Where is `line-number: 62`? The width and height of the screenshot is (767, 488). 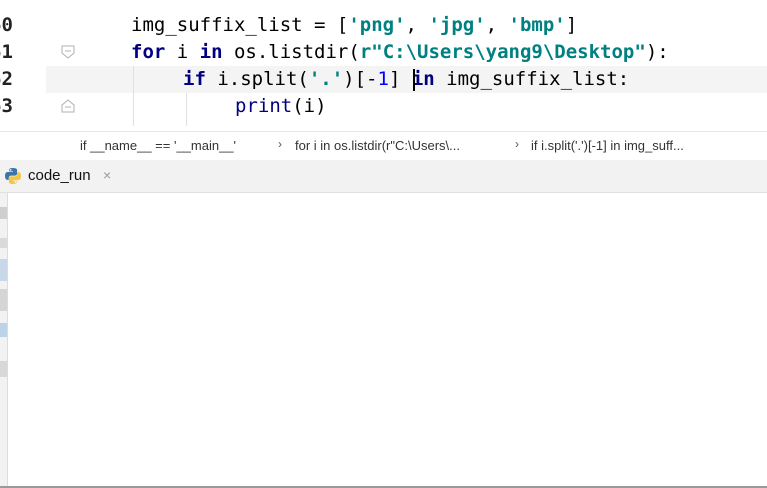 line-number: 62 is located at coordinates (6, 79).